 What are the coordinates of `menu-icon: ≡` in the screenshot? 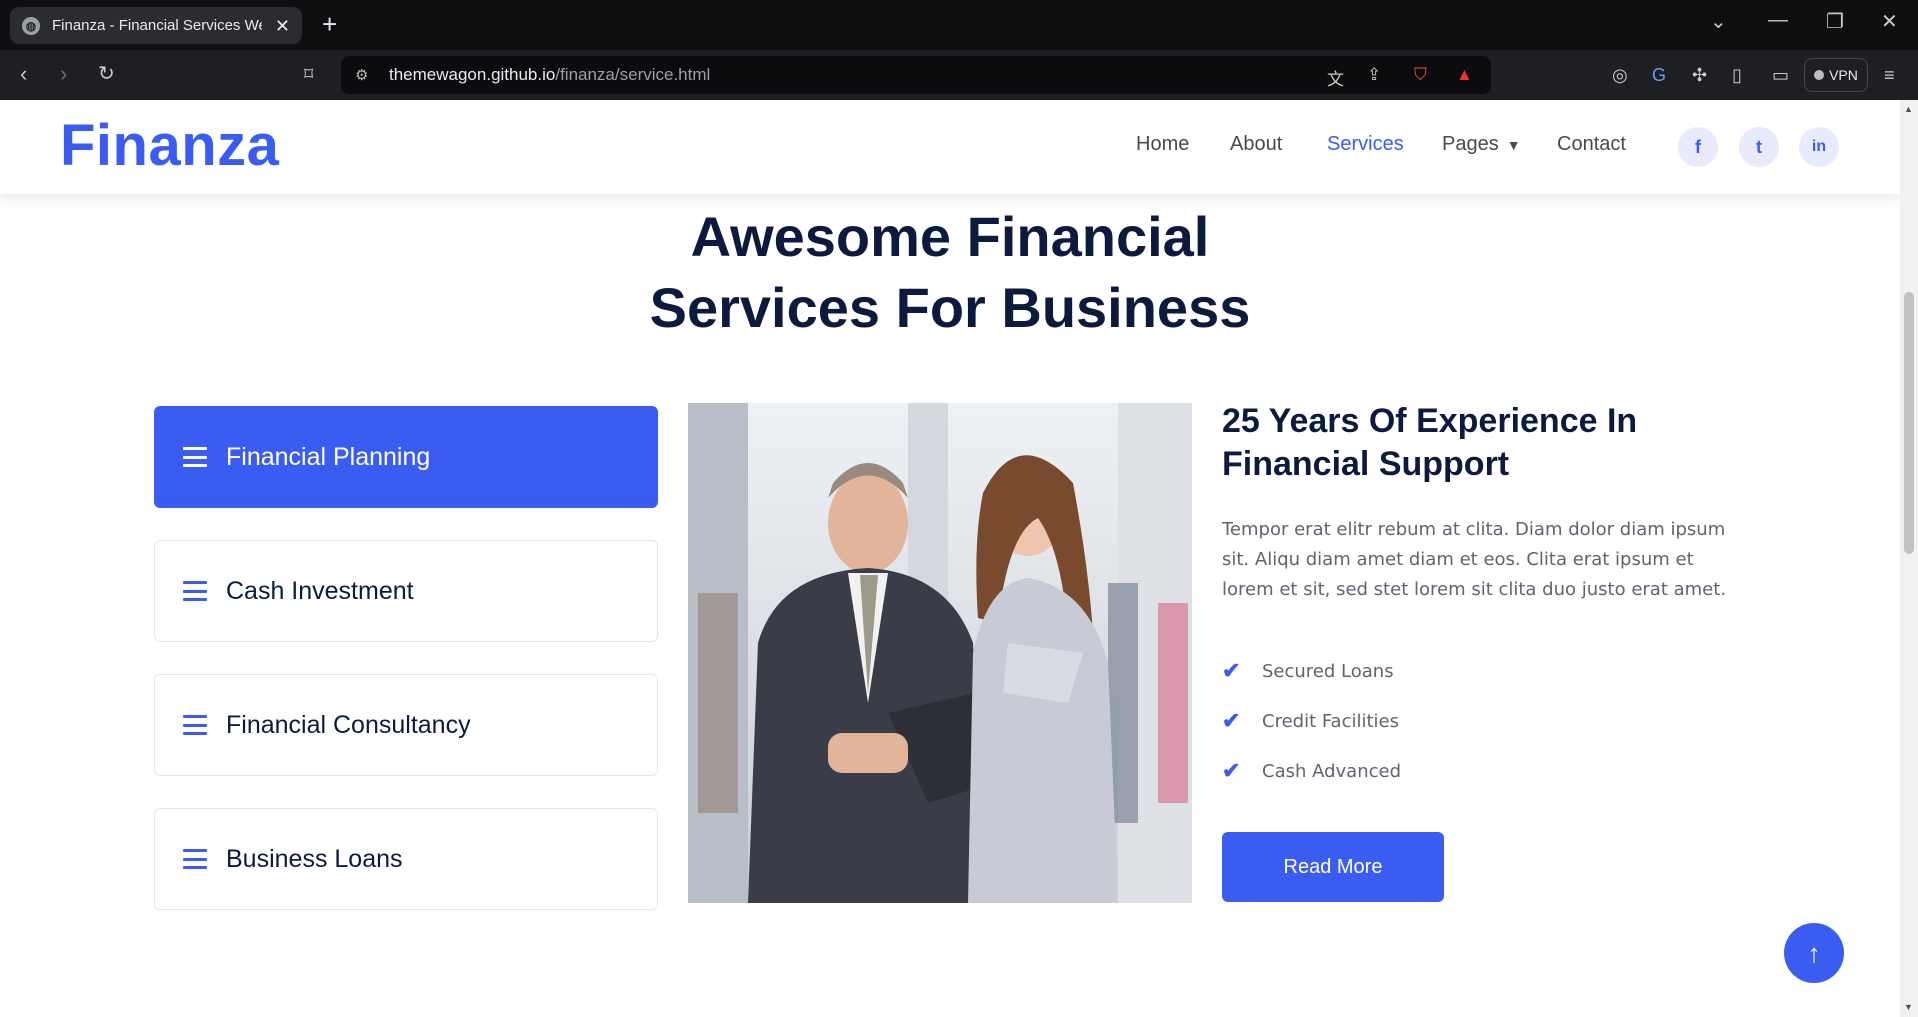 It's located at (1889, 75).